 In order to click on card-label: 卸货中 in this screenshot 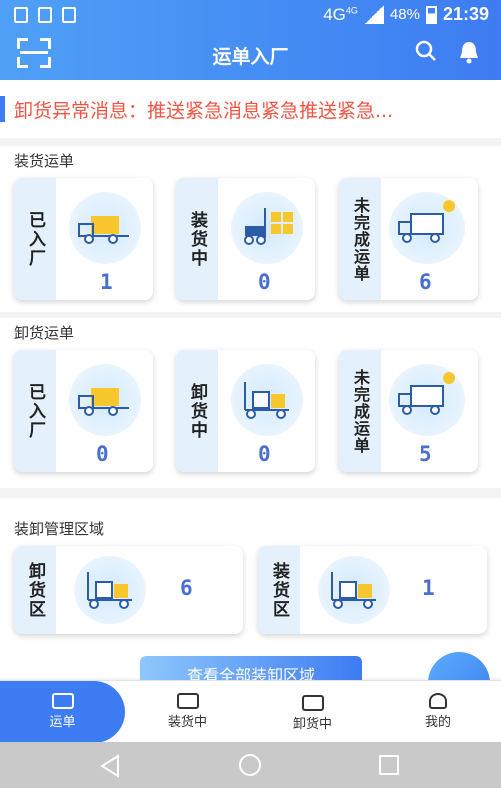, I will do `click(197, 411)`.